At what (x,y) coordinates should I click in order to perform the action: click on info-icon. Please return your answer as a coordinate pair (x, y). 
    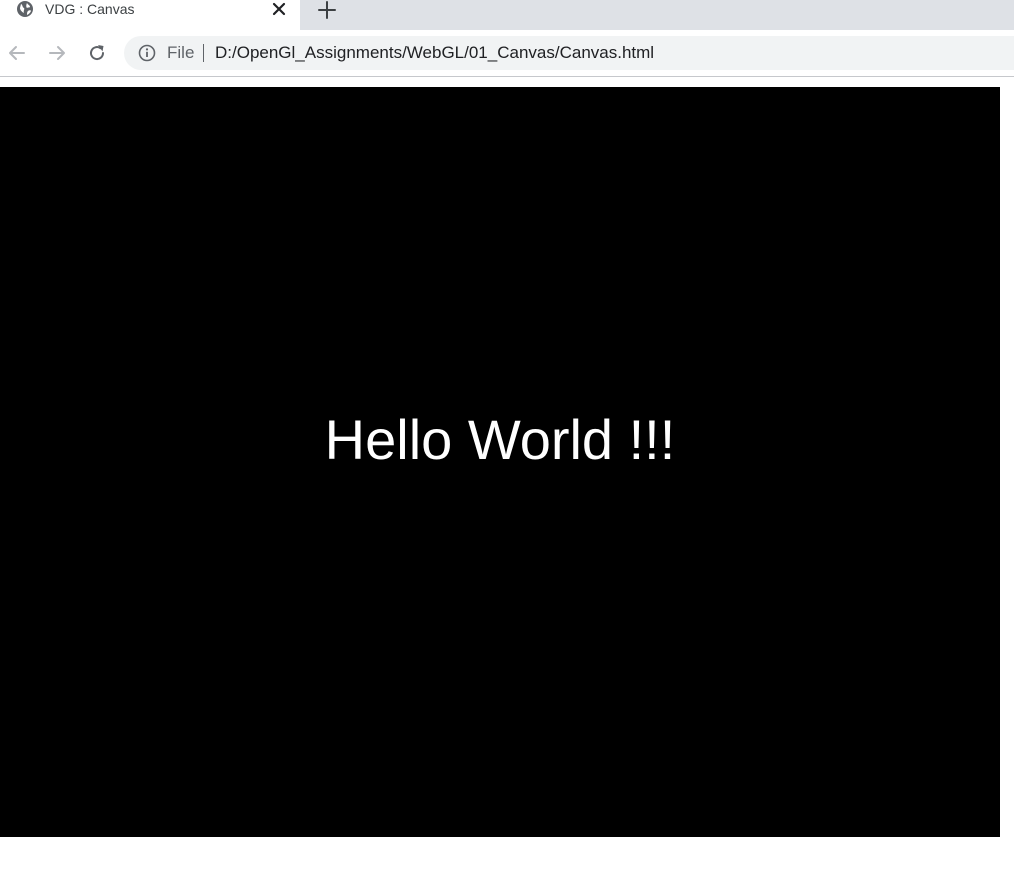
    Looking at the image, I should click on (147, 53).